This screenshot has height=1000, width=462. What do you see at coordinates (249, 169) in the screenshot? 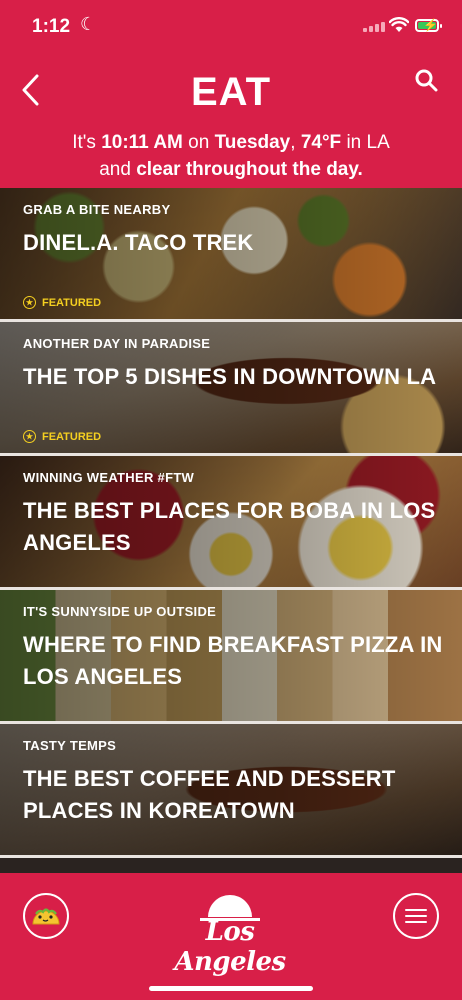
I see `weather-forecast: clear throughout the day.` at bounding box center [249, 169].